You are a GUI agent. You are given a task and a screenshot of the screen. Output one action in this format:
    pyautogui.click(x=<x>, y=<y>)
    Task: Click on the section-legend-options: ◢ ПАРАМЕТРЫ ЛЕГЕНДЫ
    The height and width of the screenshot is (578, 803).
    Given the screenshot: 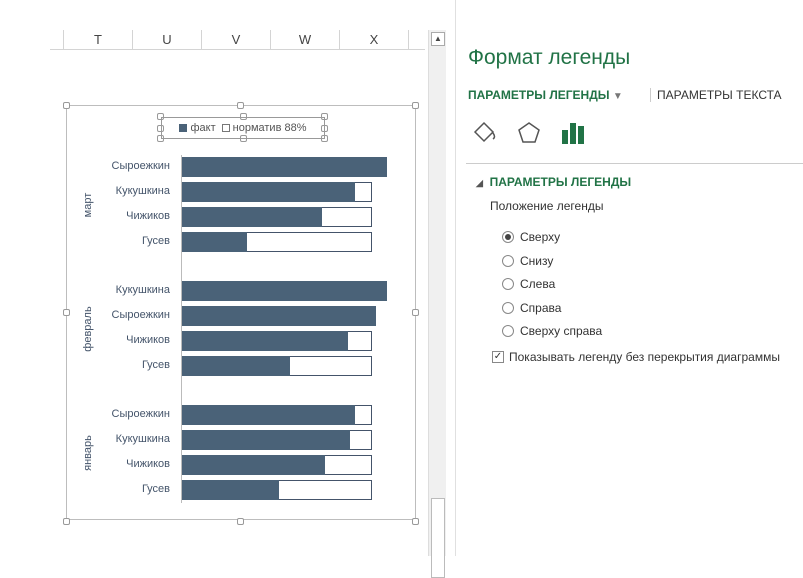 What is the action you would take?
    pyautogui.click(x=553, y=182)
    